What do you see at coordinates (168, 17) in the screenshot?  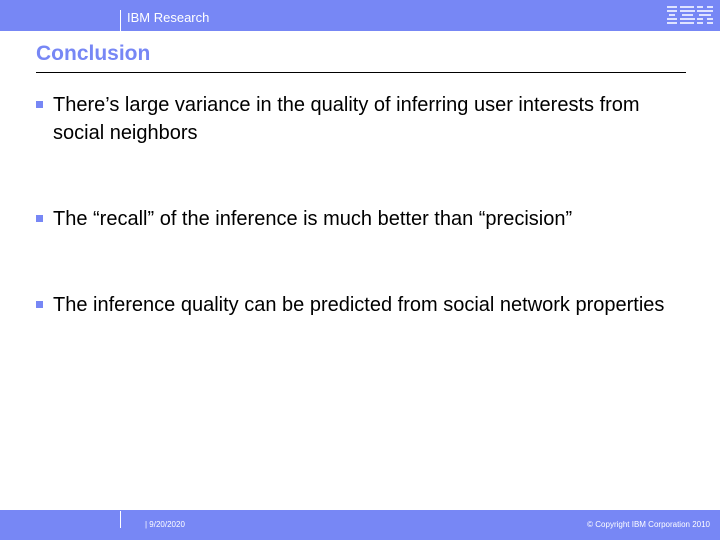 I see `header-brand: IBM Research` at bounding box center [168, 17].